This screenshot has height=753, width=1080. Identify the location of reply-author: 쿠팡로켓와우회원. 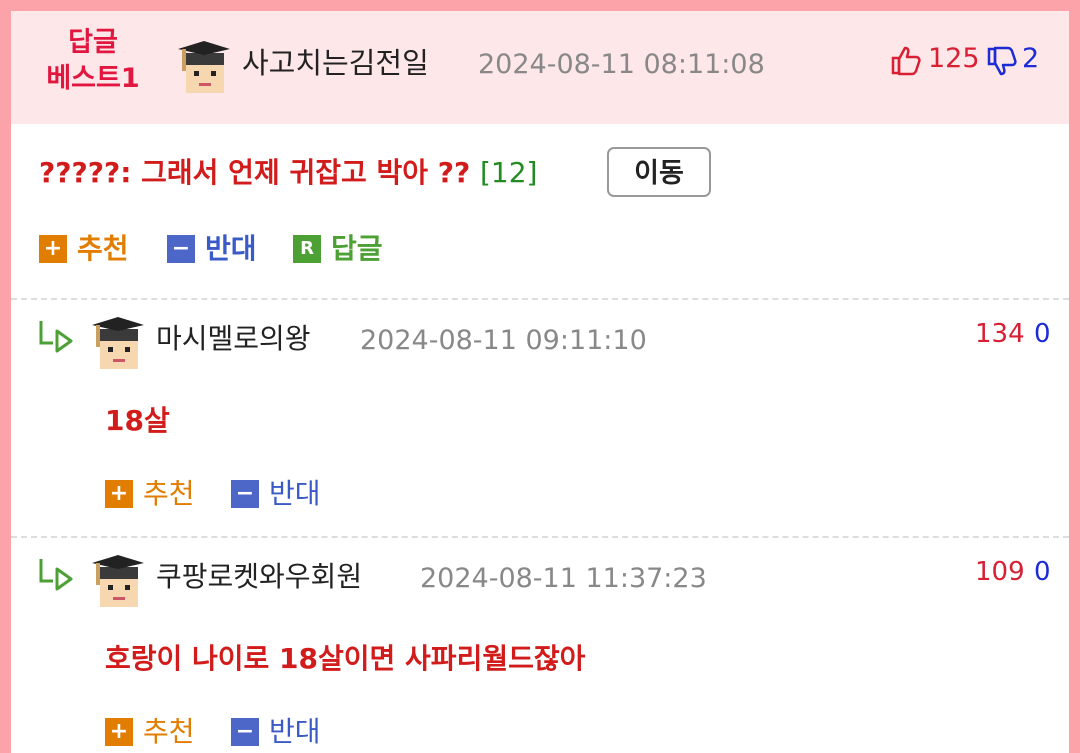
(259, 577).